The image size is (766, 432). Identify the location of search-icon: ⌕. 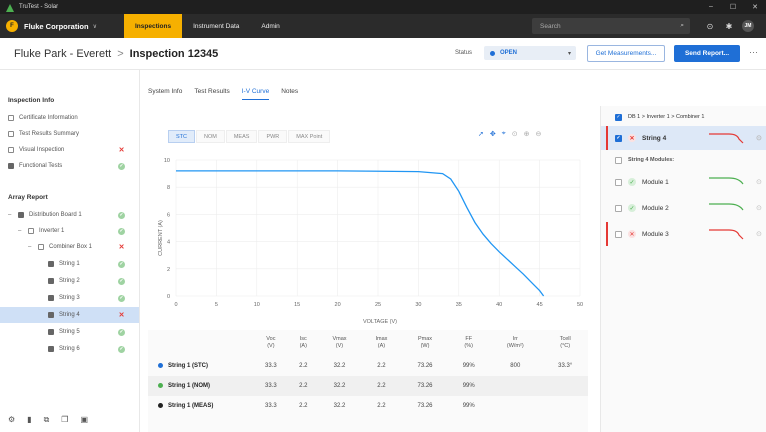
(682, 26).